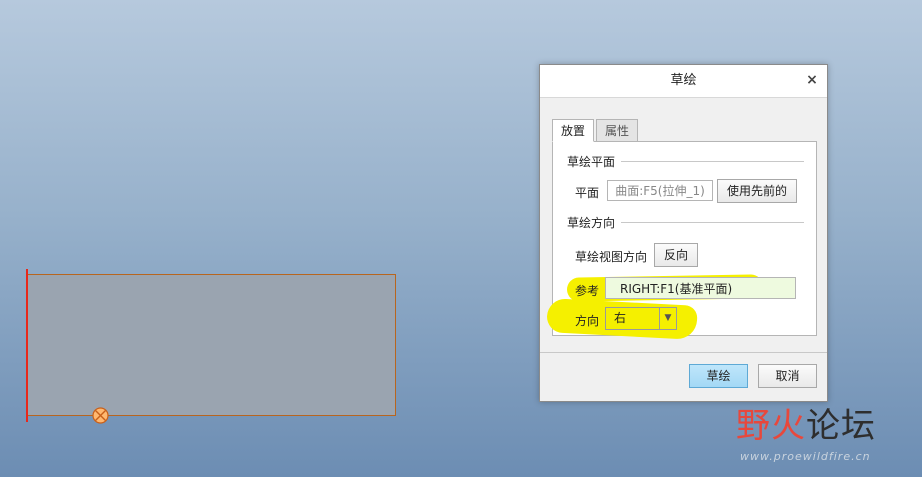 This screenshot has height=477, width=922. What do you see at coordinates (667, 318) in the screenshot?
I see `chevron-down-icon: ▼` at bounding box center [667, 318].